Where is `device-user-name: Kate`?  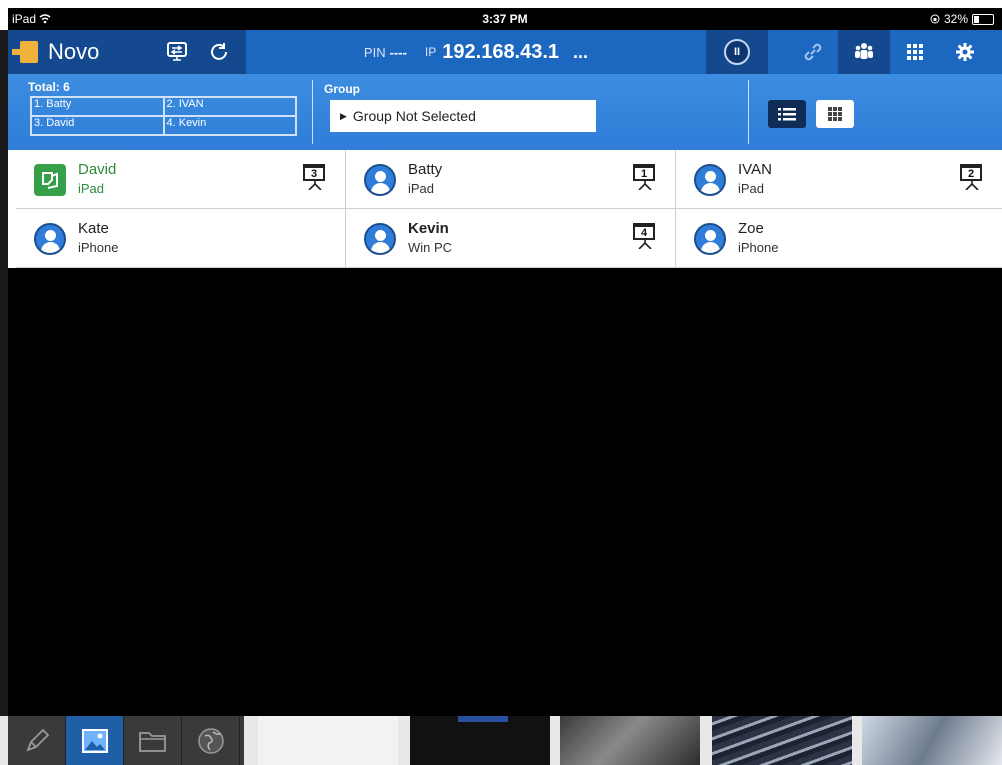
device-user-name: Kate is located at coordinates (93, 228).